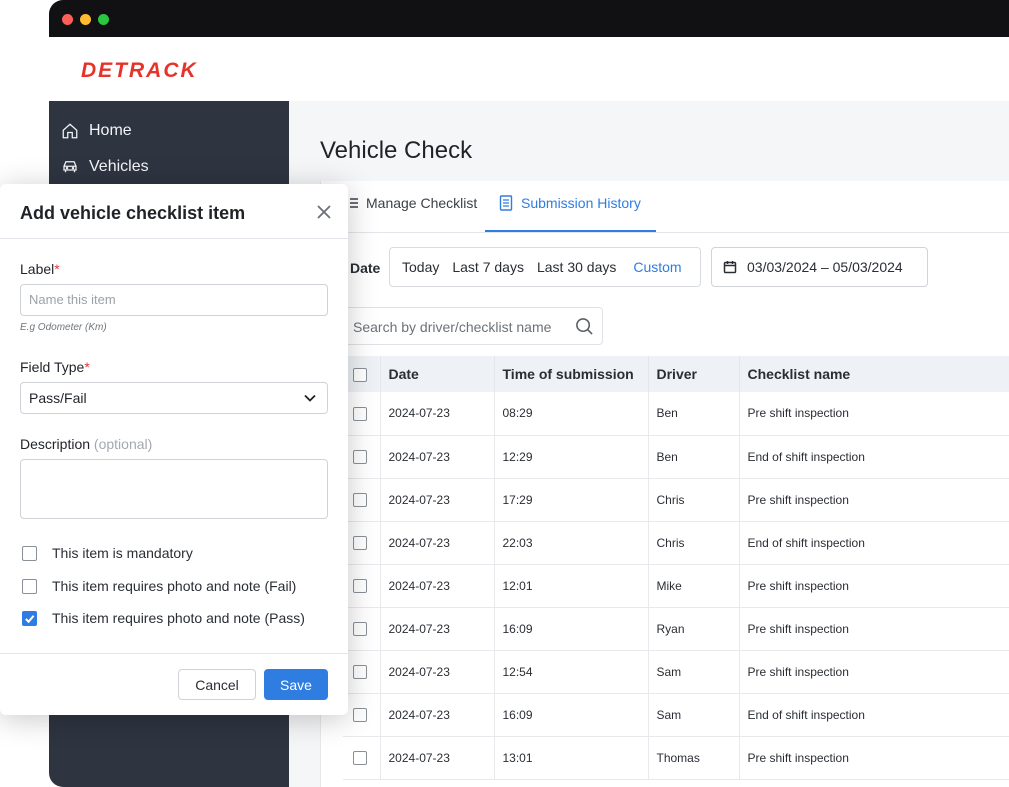 The width and height of the screenshot is (1009, 787). What do you see at coordinates (488, 267) in the screenshot?
I see `range-option-last-7-days: Last 7 days` at bounding box center [488, 267].